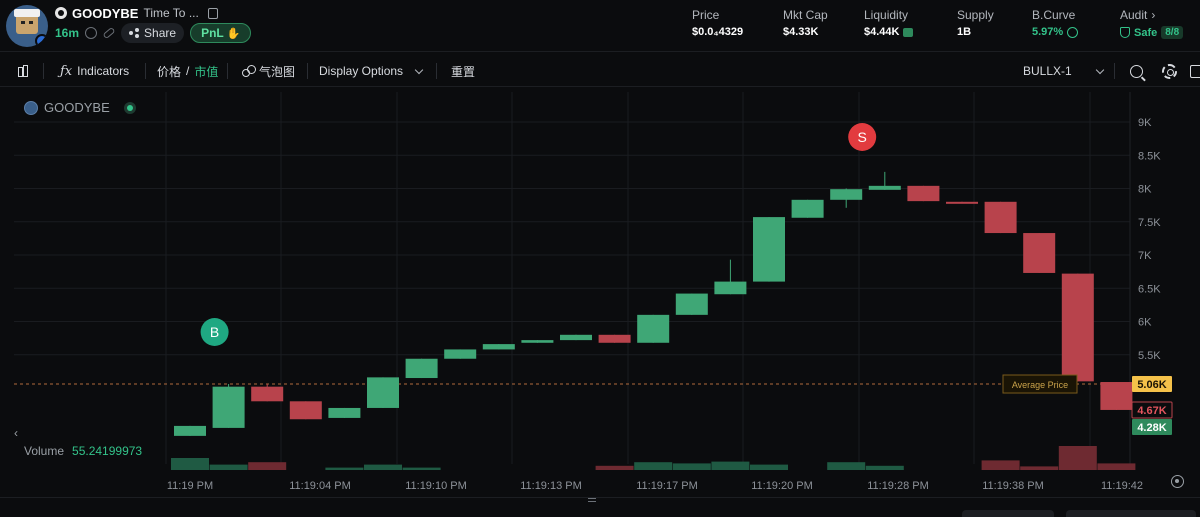 Image resolution: width=1200 pixels, height=517 pixels. I want to click on reset-label: 重置, so click(463, 71).